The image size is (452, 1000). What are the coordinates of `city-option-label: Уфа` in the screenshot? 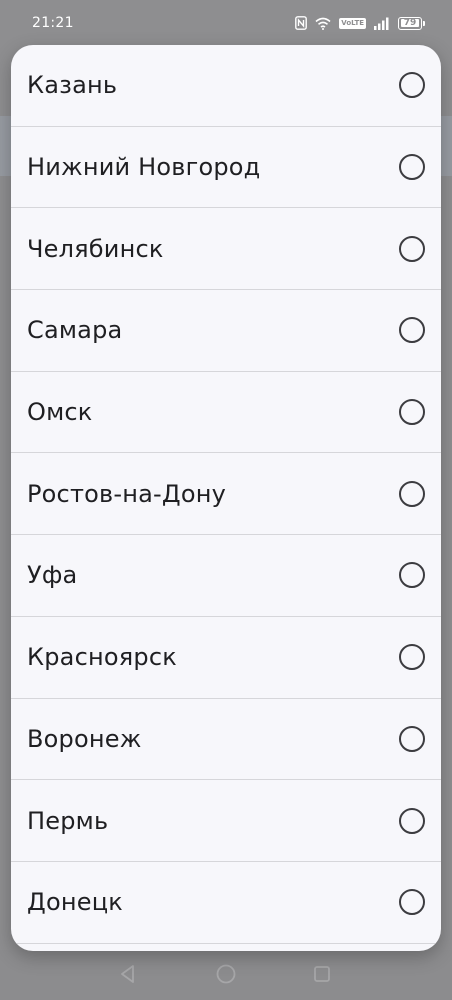 It's located at (52, 575).